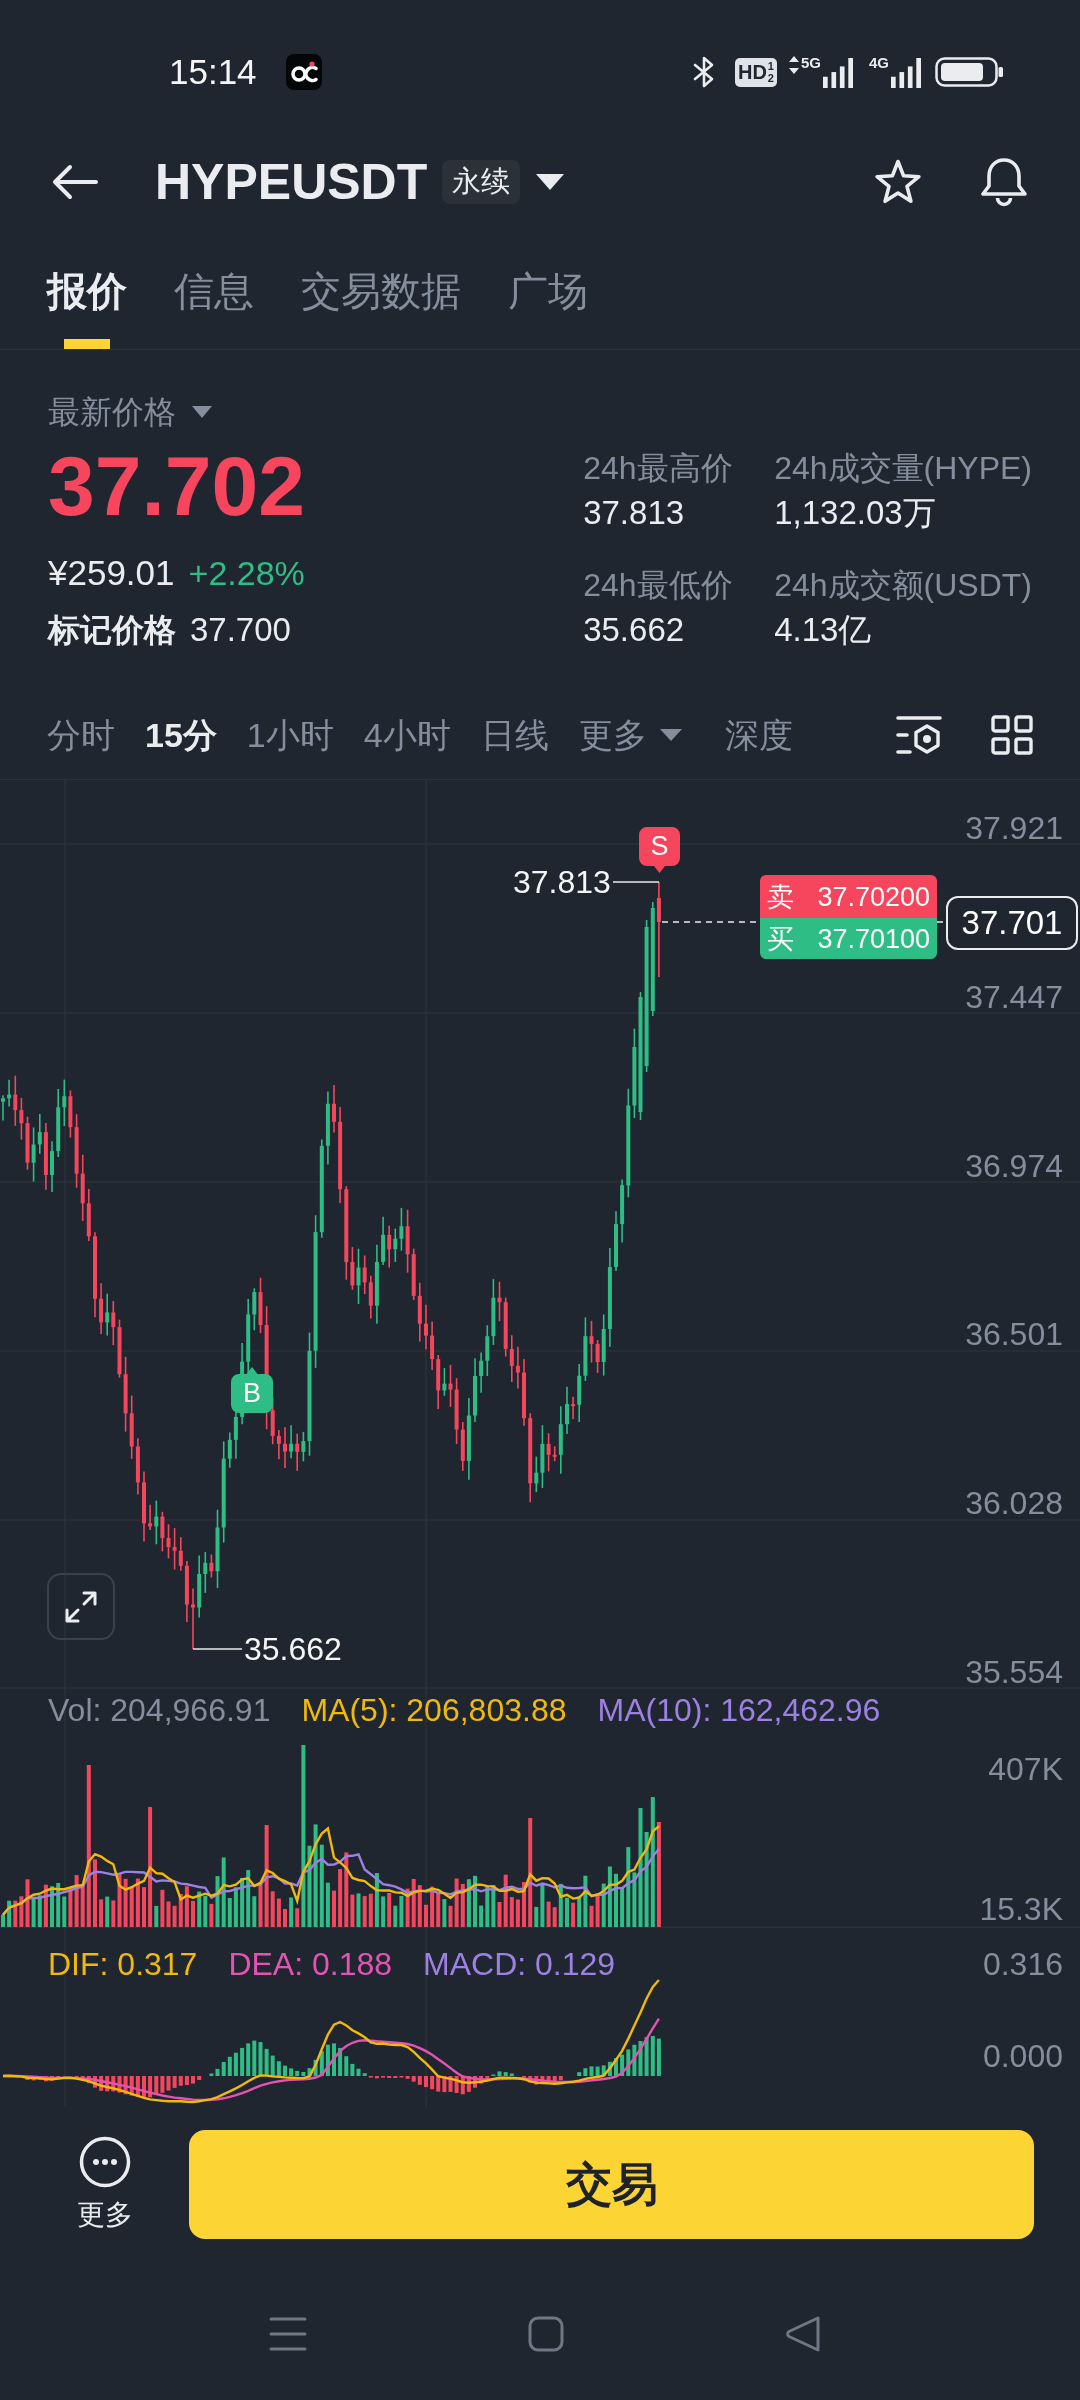  What do you see at coordinates (246, 573) in the screenshot?
I see `price-change: +2.28%` at bounding box center [246, 573].